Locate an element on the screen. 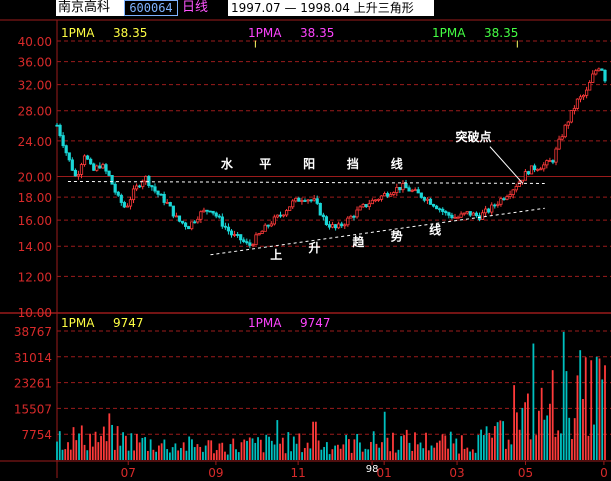 The width and height of the screenshot is (611, 481). pattern-annotation: 水 is located at coordinates (227, 163).